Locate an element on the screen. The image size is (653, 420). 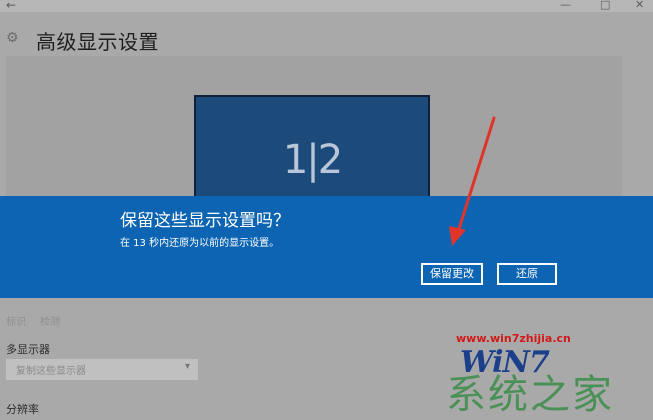
monitor-tile: 1|2 is located at coordinates (312, 150).